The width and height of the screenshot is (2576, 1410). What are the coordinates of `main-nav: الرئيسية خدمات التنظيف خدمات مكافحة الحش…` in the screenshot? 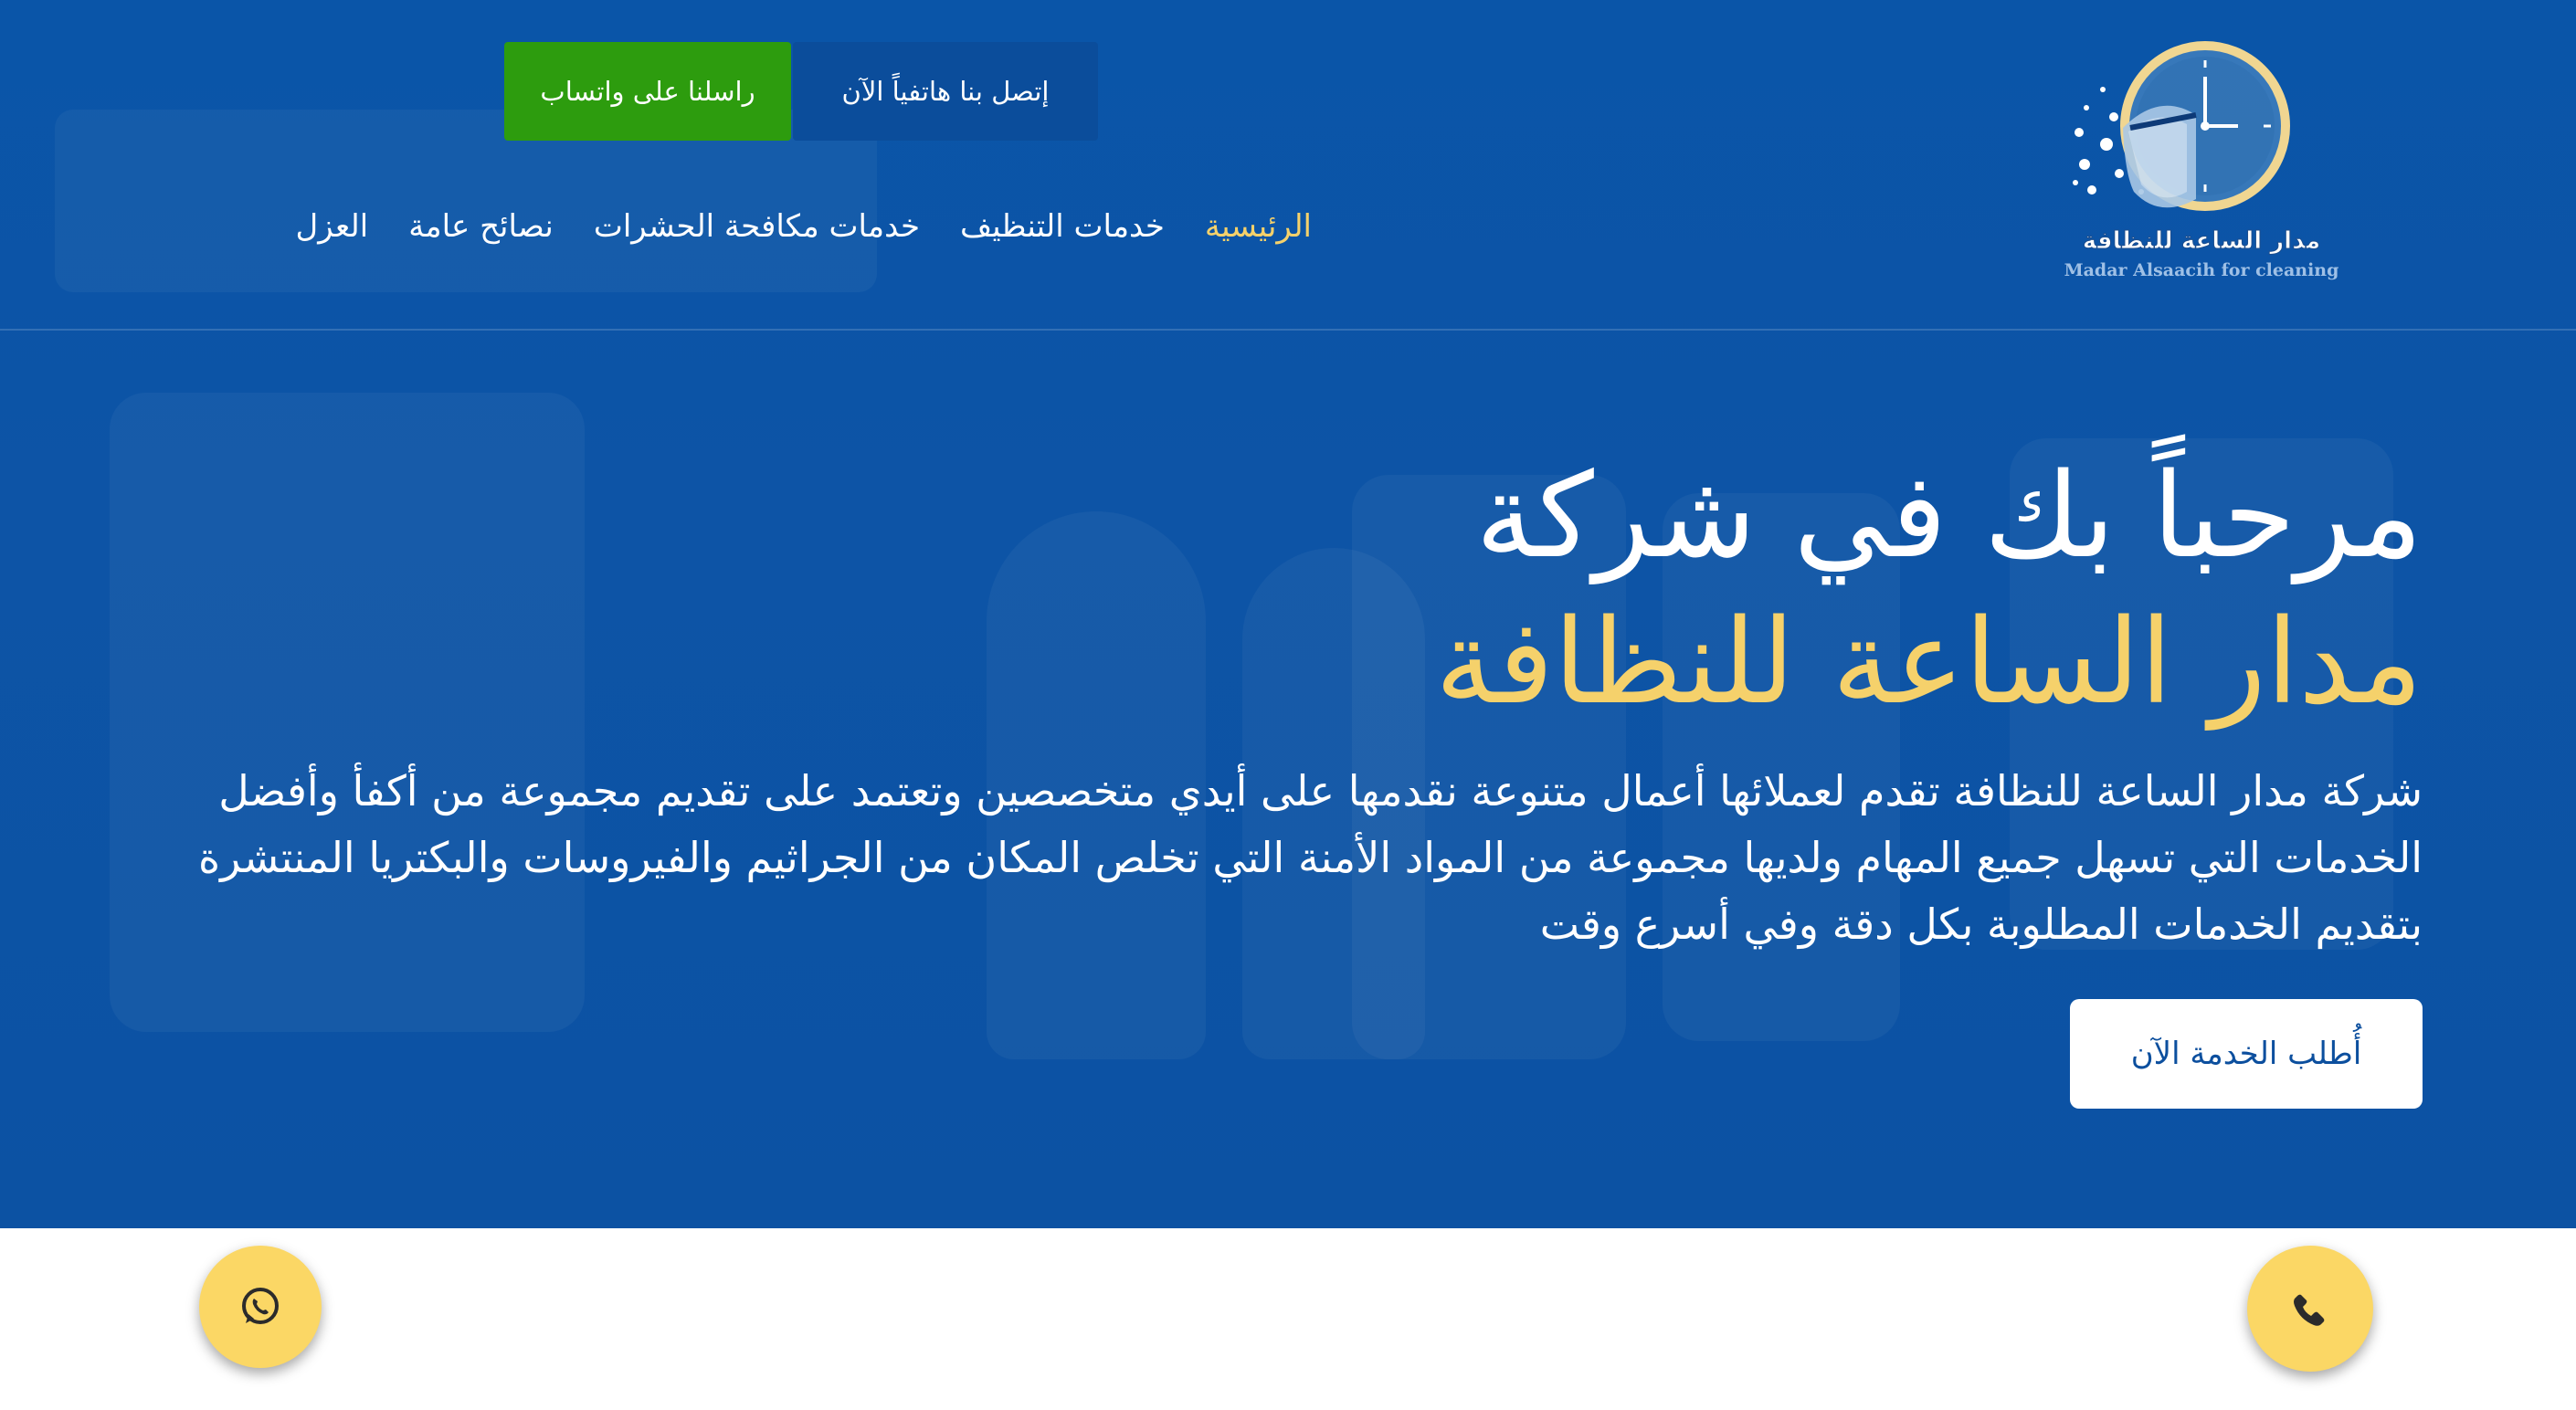 It's located at (804, 227).